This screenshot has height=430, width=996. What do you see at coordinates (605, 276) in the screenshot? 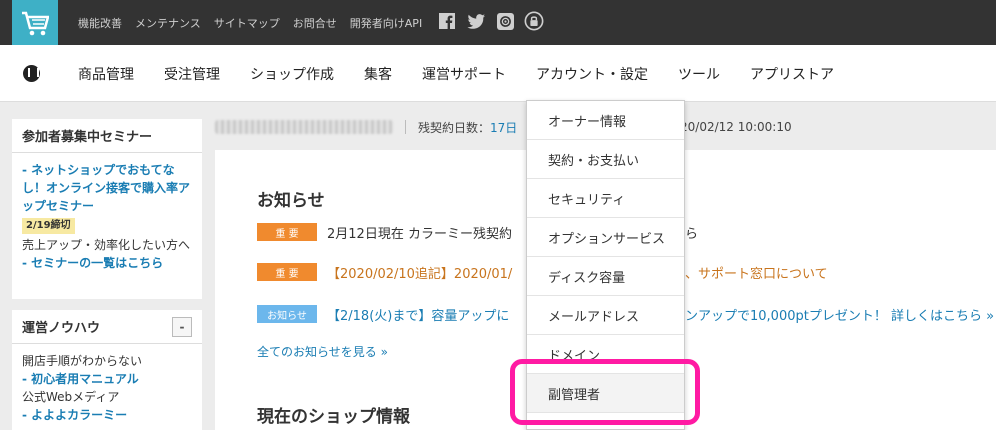
I see `menu-item-disk-capacity: ディスク容量` at bounding box center [605, 276].